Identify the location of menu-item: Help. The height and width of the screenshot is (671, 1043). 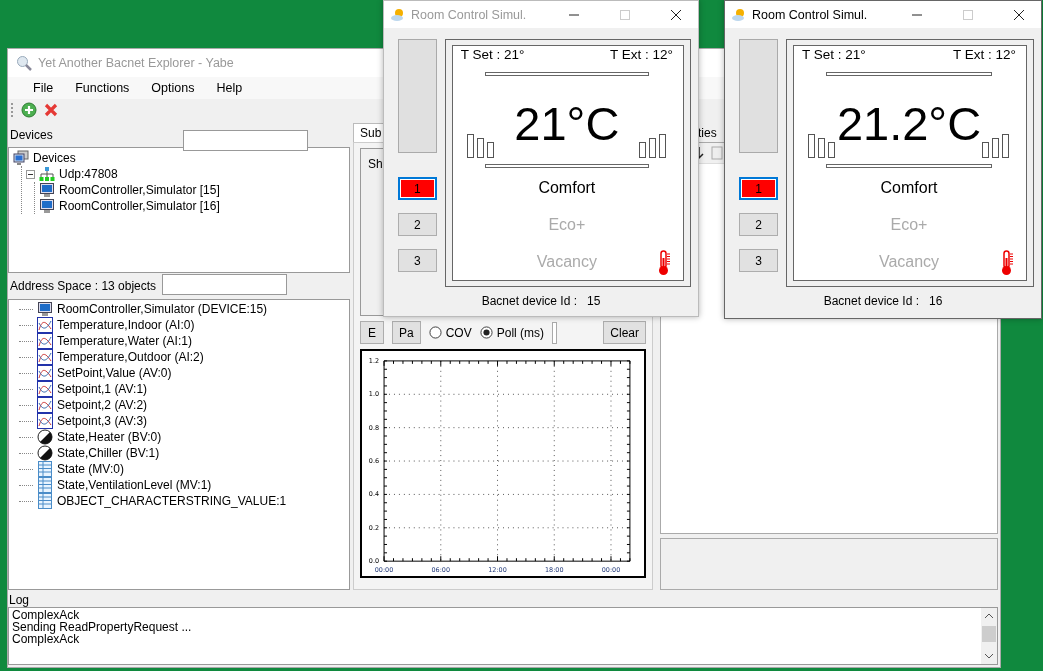
(229, 87).